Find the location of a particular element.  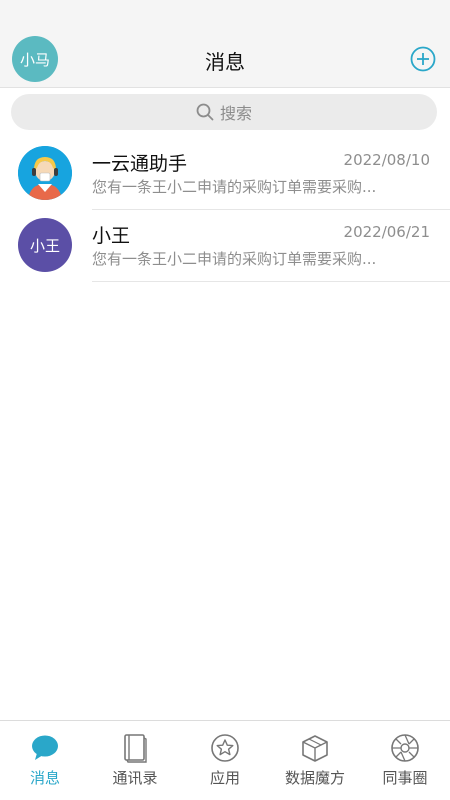

assistant-avatar-icon is located at coordinates (45, 173).